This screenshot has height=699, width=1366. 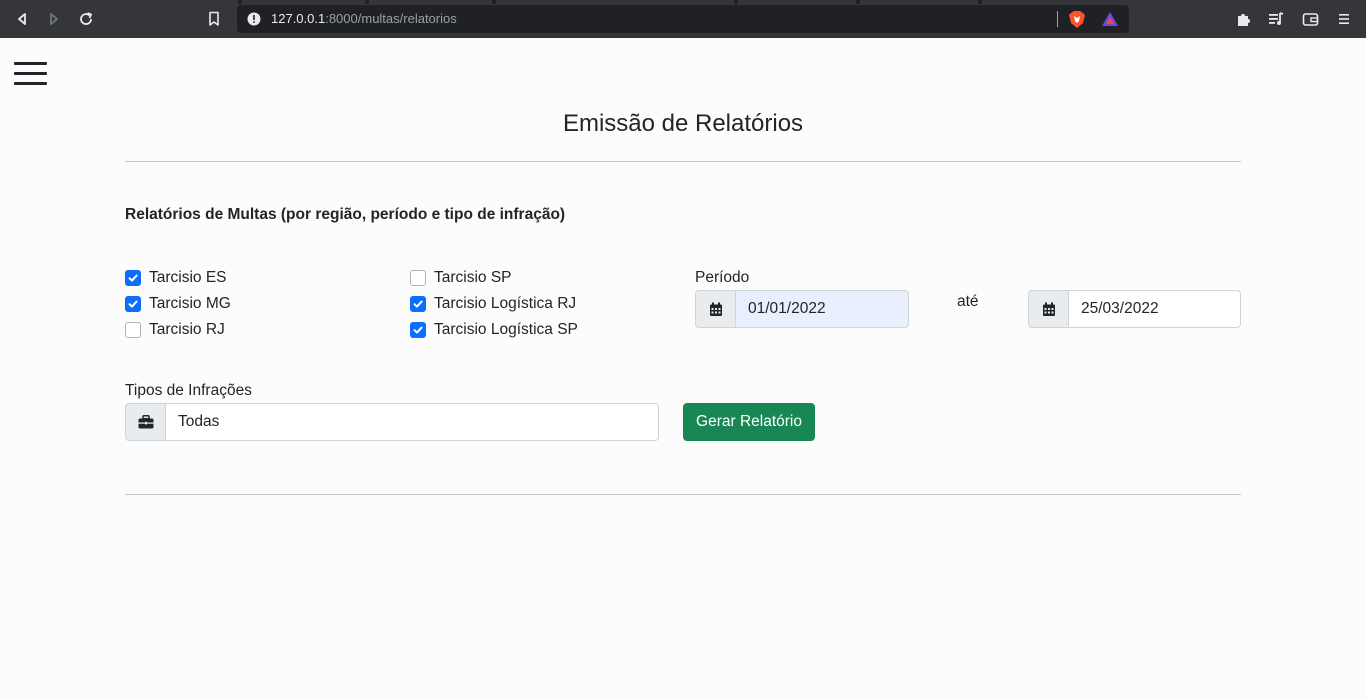 I want to click on bookmark-icon, so click(x=214, y=18).